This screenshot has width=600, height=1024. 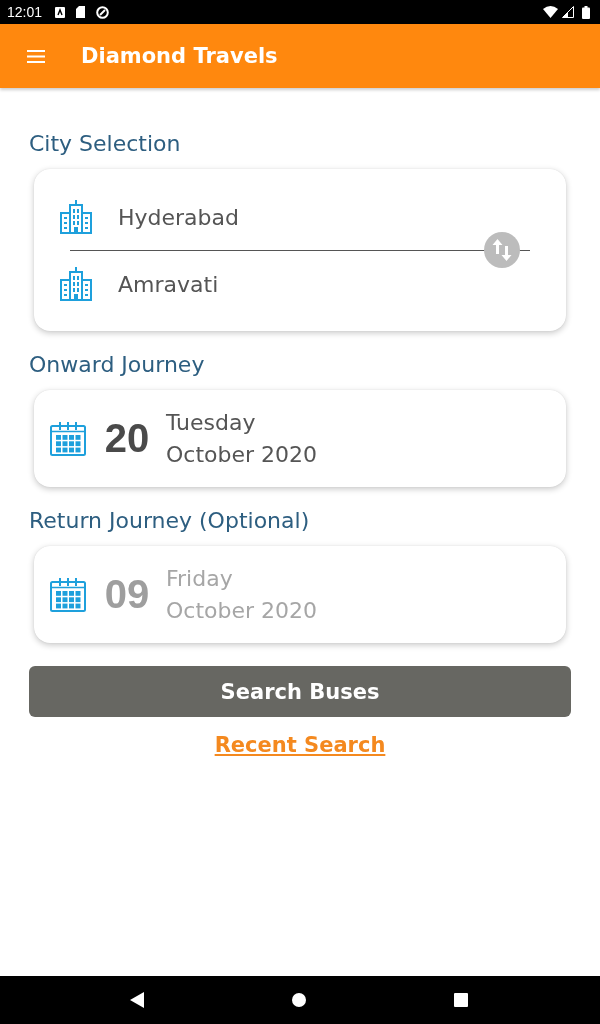 What do you see at coordinates (103, 12) in the screenshot?
I see `ring-icon` at bounding box center [103, 12].